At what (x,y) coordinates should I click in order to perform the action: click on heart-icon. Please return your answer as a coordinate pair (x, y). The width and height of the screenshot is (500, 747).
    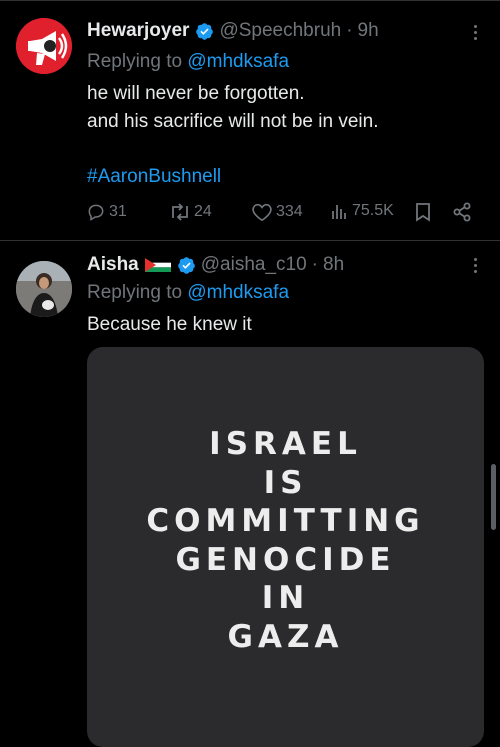
    Looking at the image, I should click on (262, 212).